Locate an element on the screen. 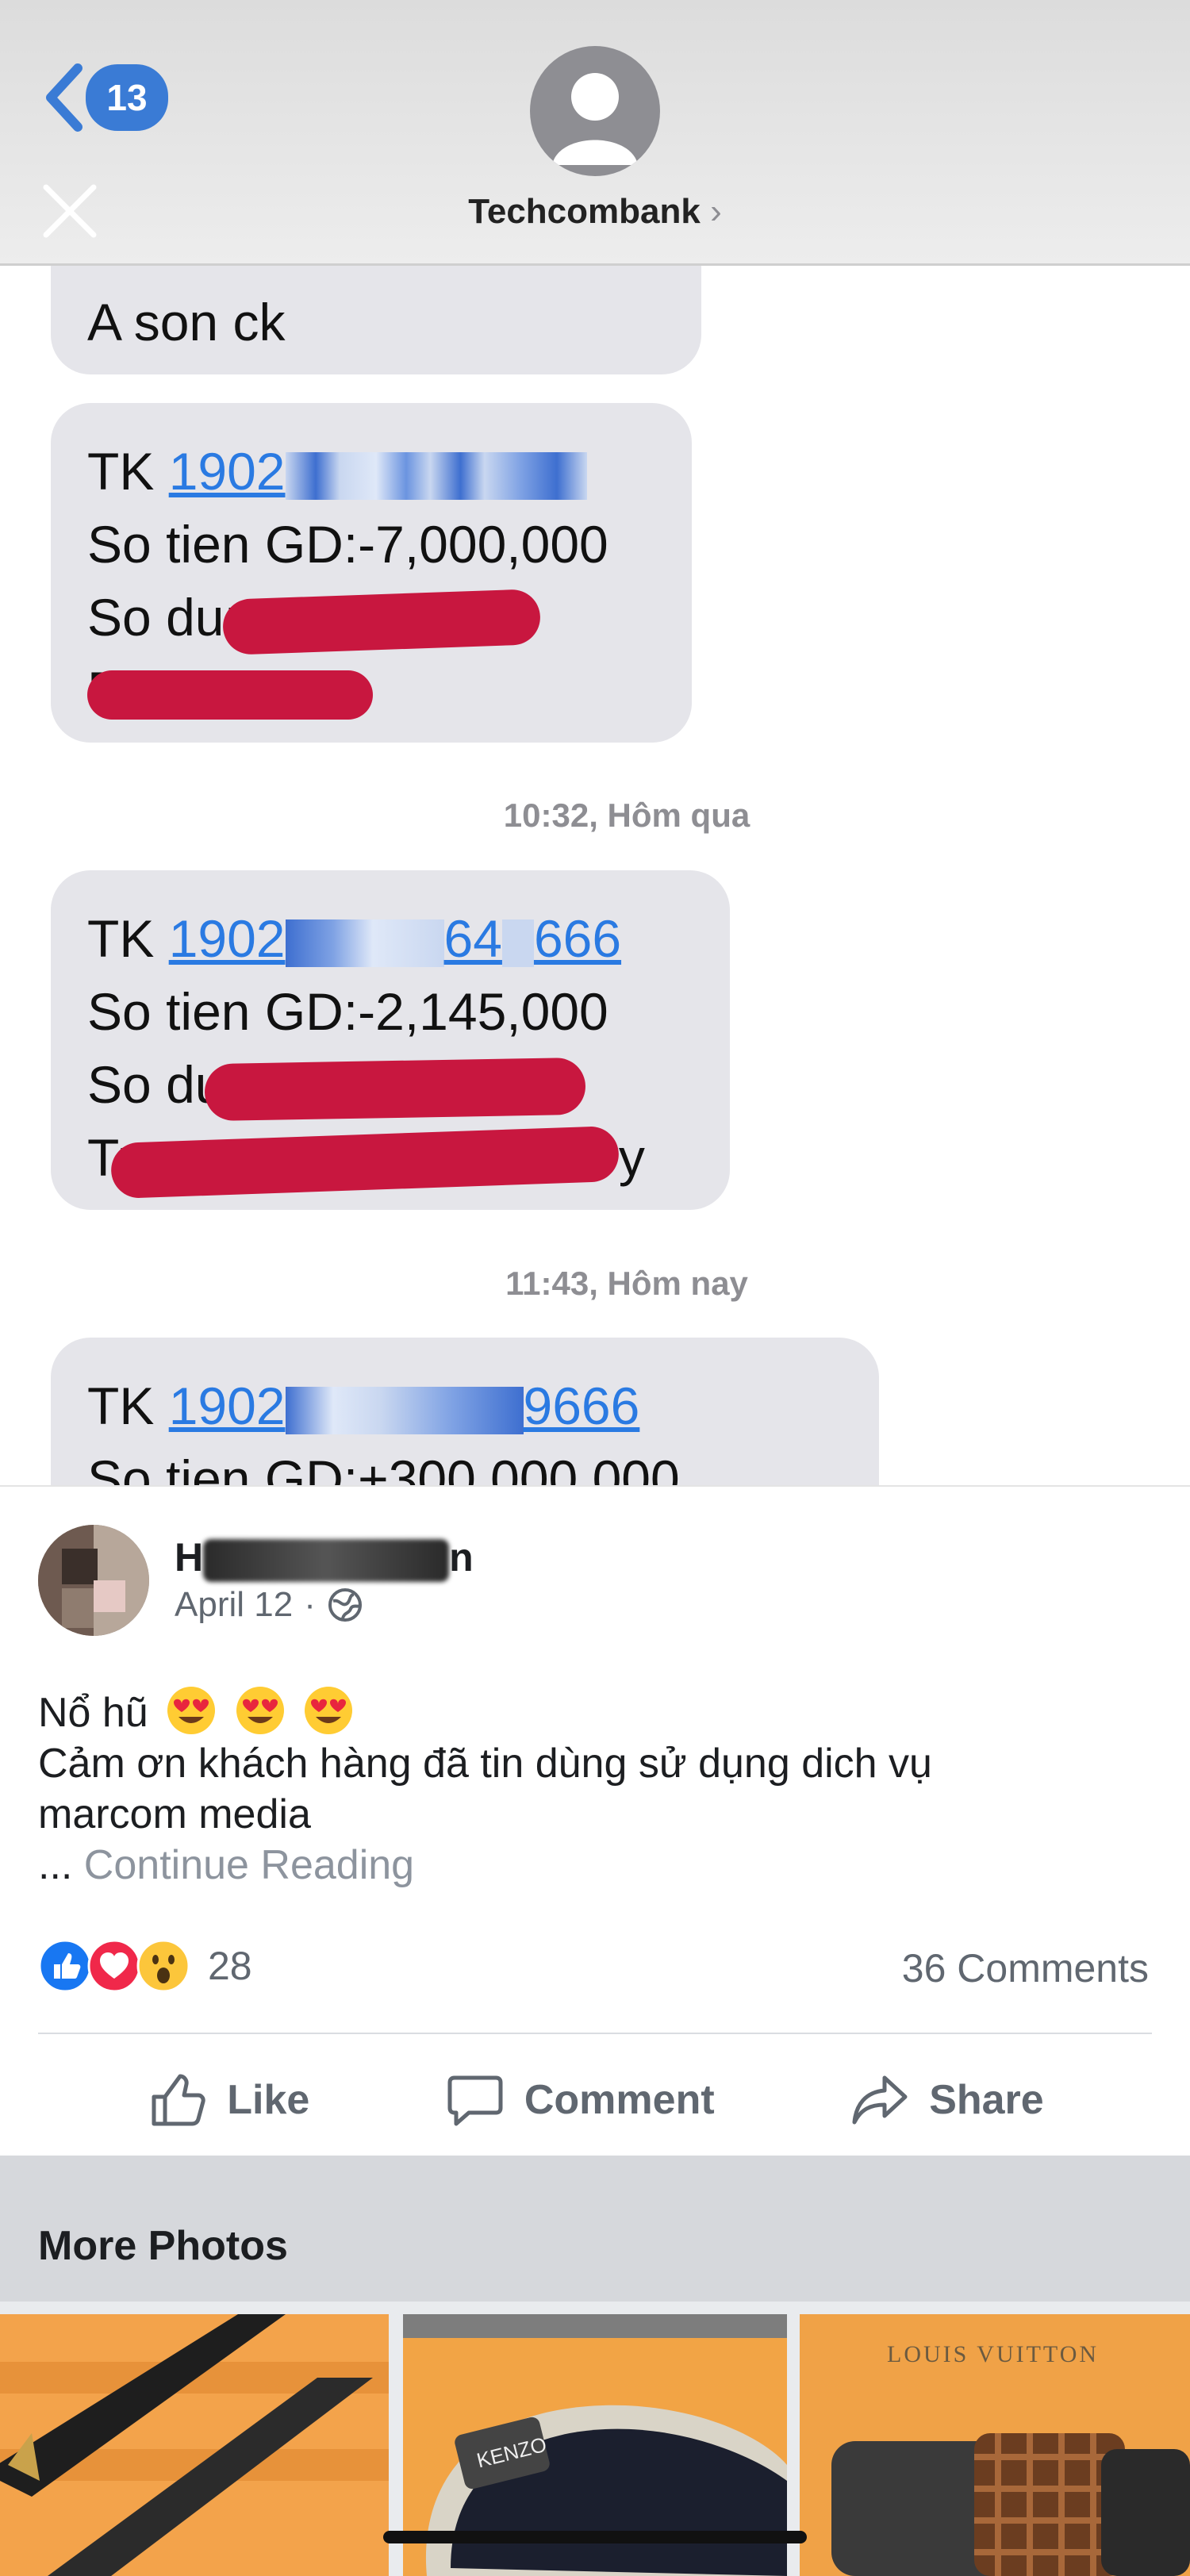  back-button: 13 is located at coordinates (104, 97).